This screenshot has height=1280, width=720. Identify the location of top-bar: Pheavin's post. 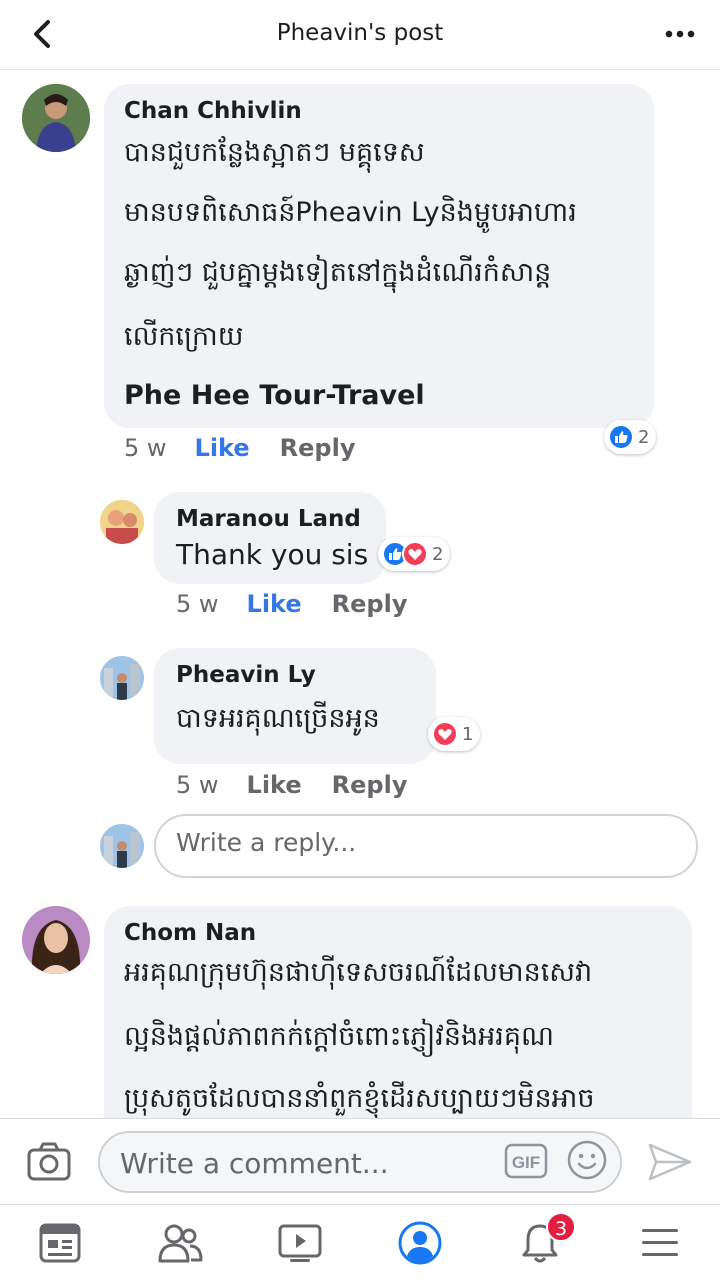
(360, 35).